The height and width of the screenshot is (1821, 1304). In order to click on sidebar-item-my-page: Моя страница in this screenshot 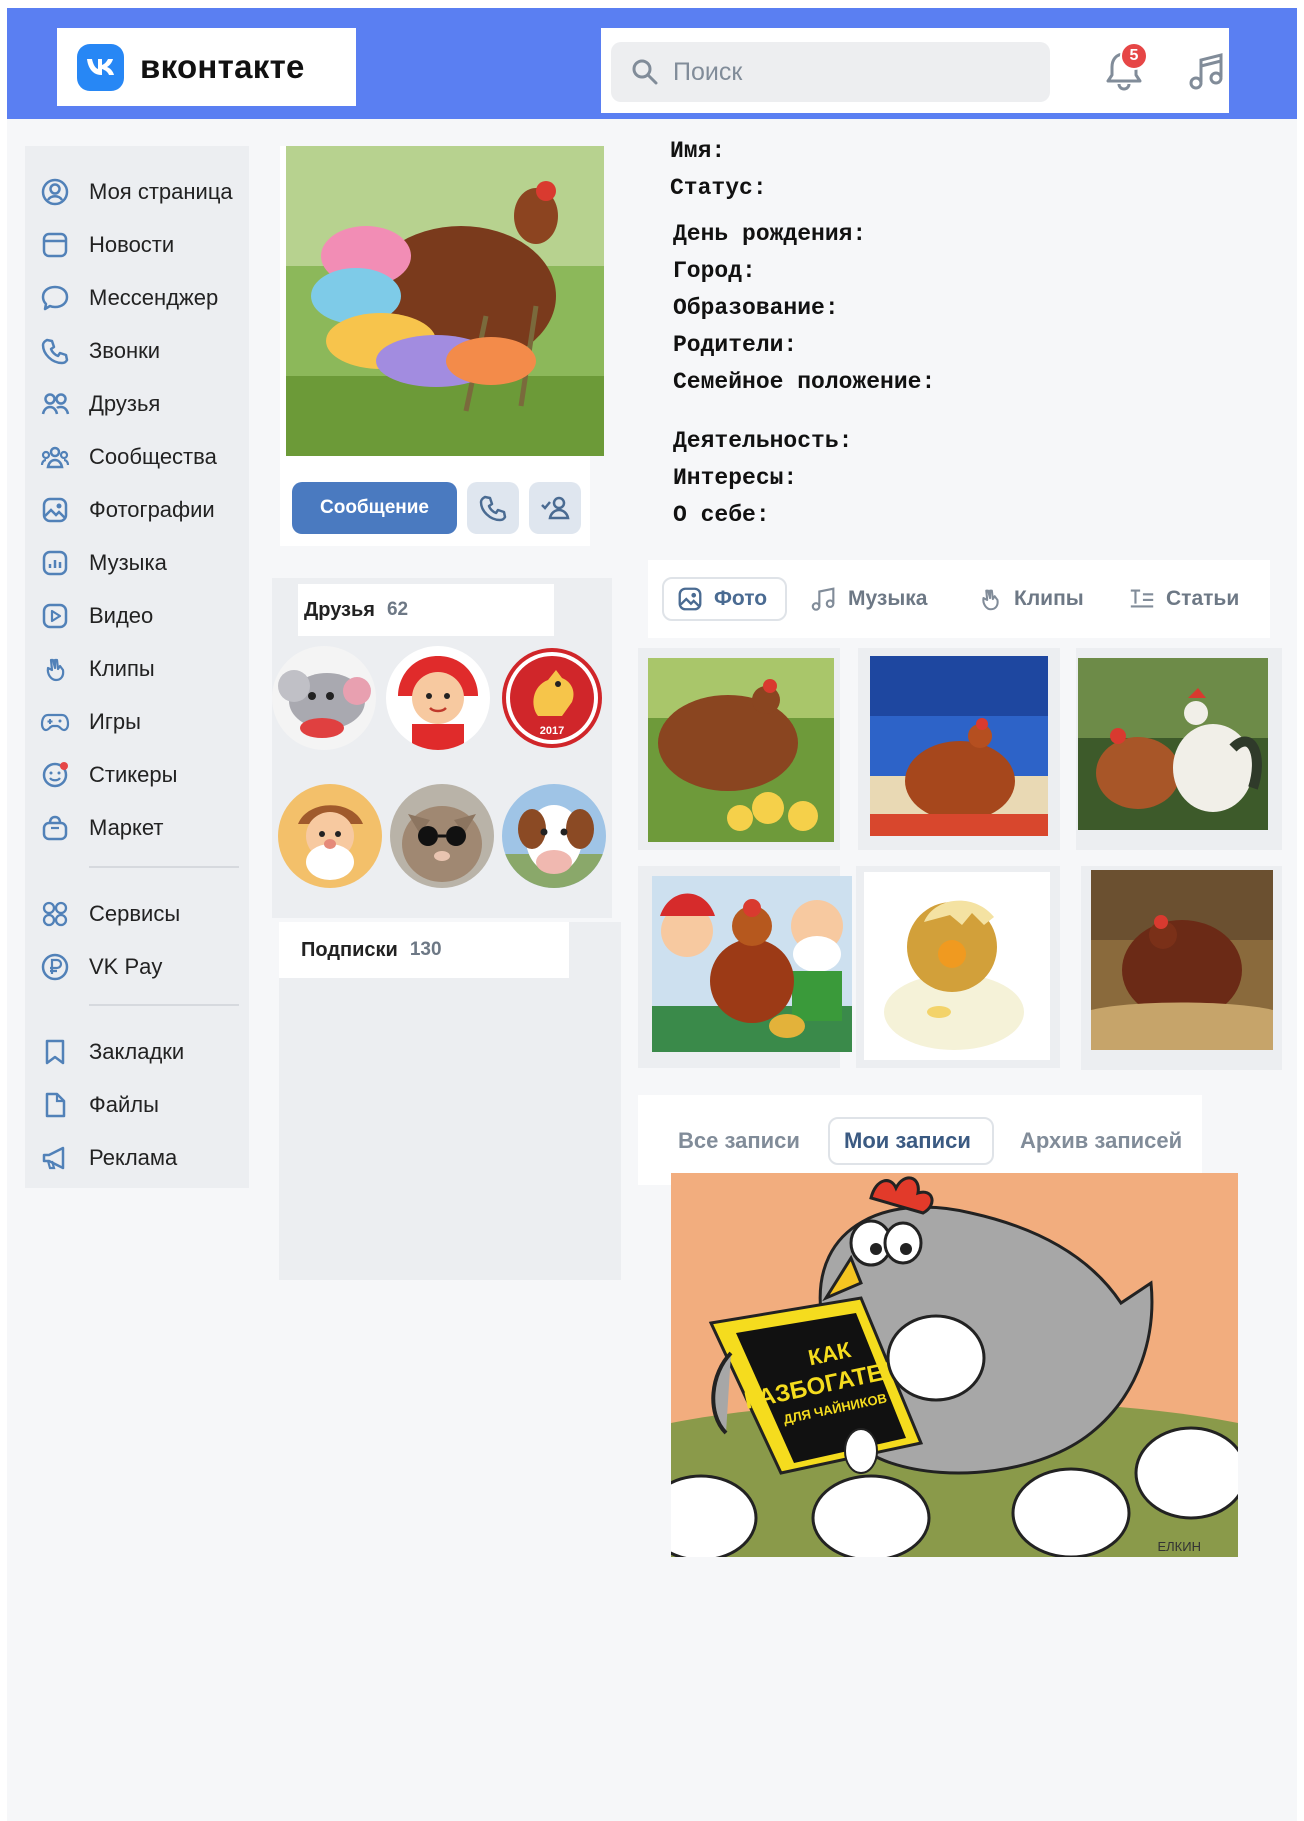, I will do `click(137, 192)`.